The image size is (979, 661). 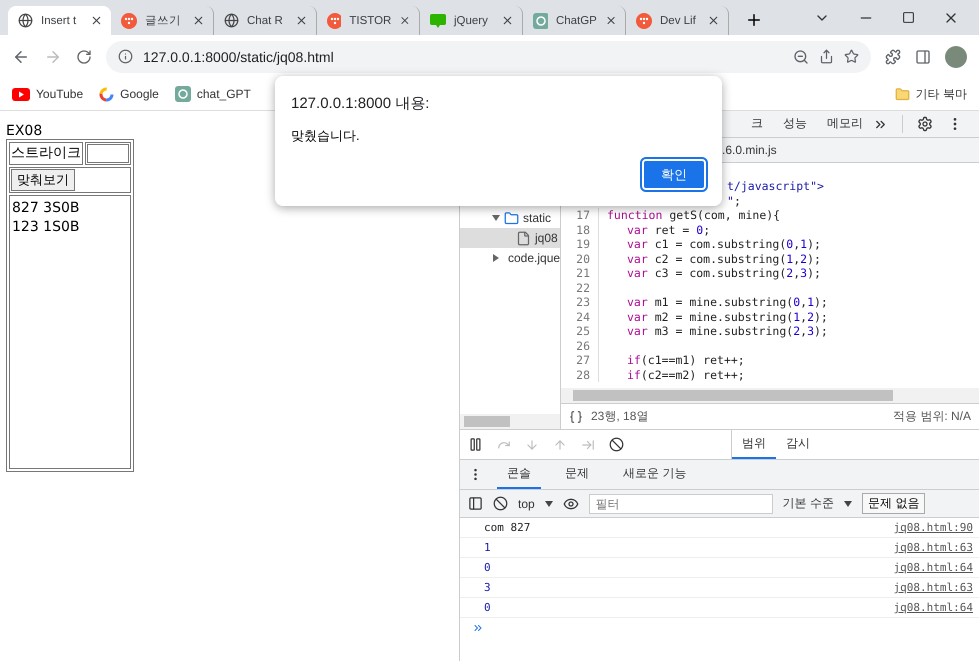 I want to click on filter-field: 필터, so click(x=680, y=504).